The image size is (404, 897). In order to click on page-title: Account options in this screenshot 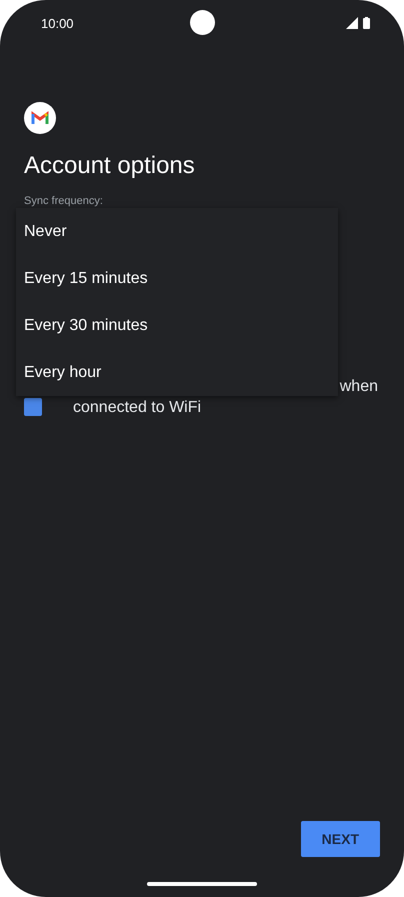, I will do `click(110, 166)`.